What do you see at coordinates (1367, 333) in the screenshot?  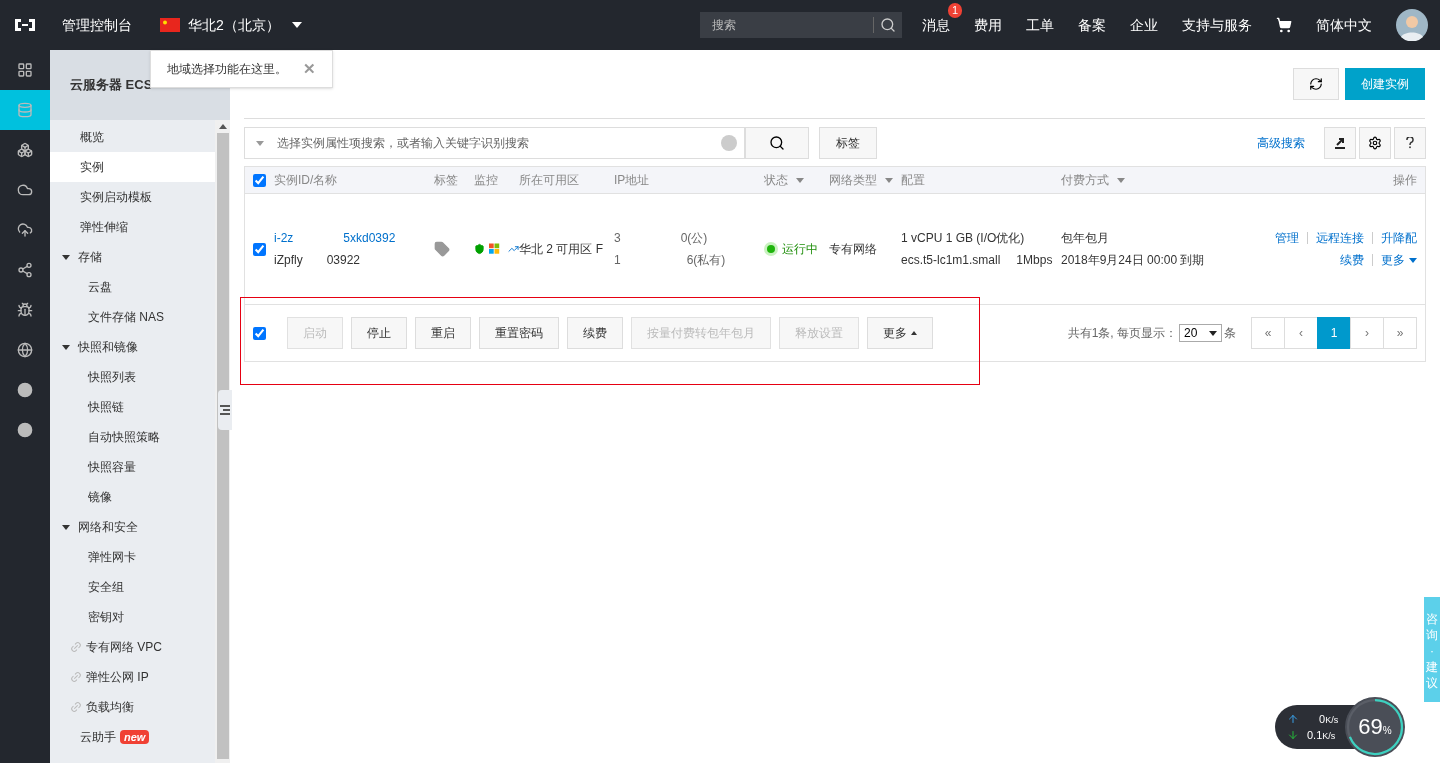 I see `page-button: ›` at bounding box center [1367, 333].